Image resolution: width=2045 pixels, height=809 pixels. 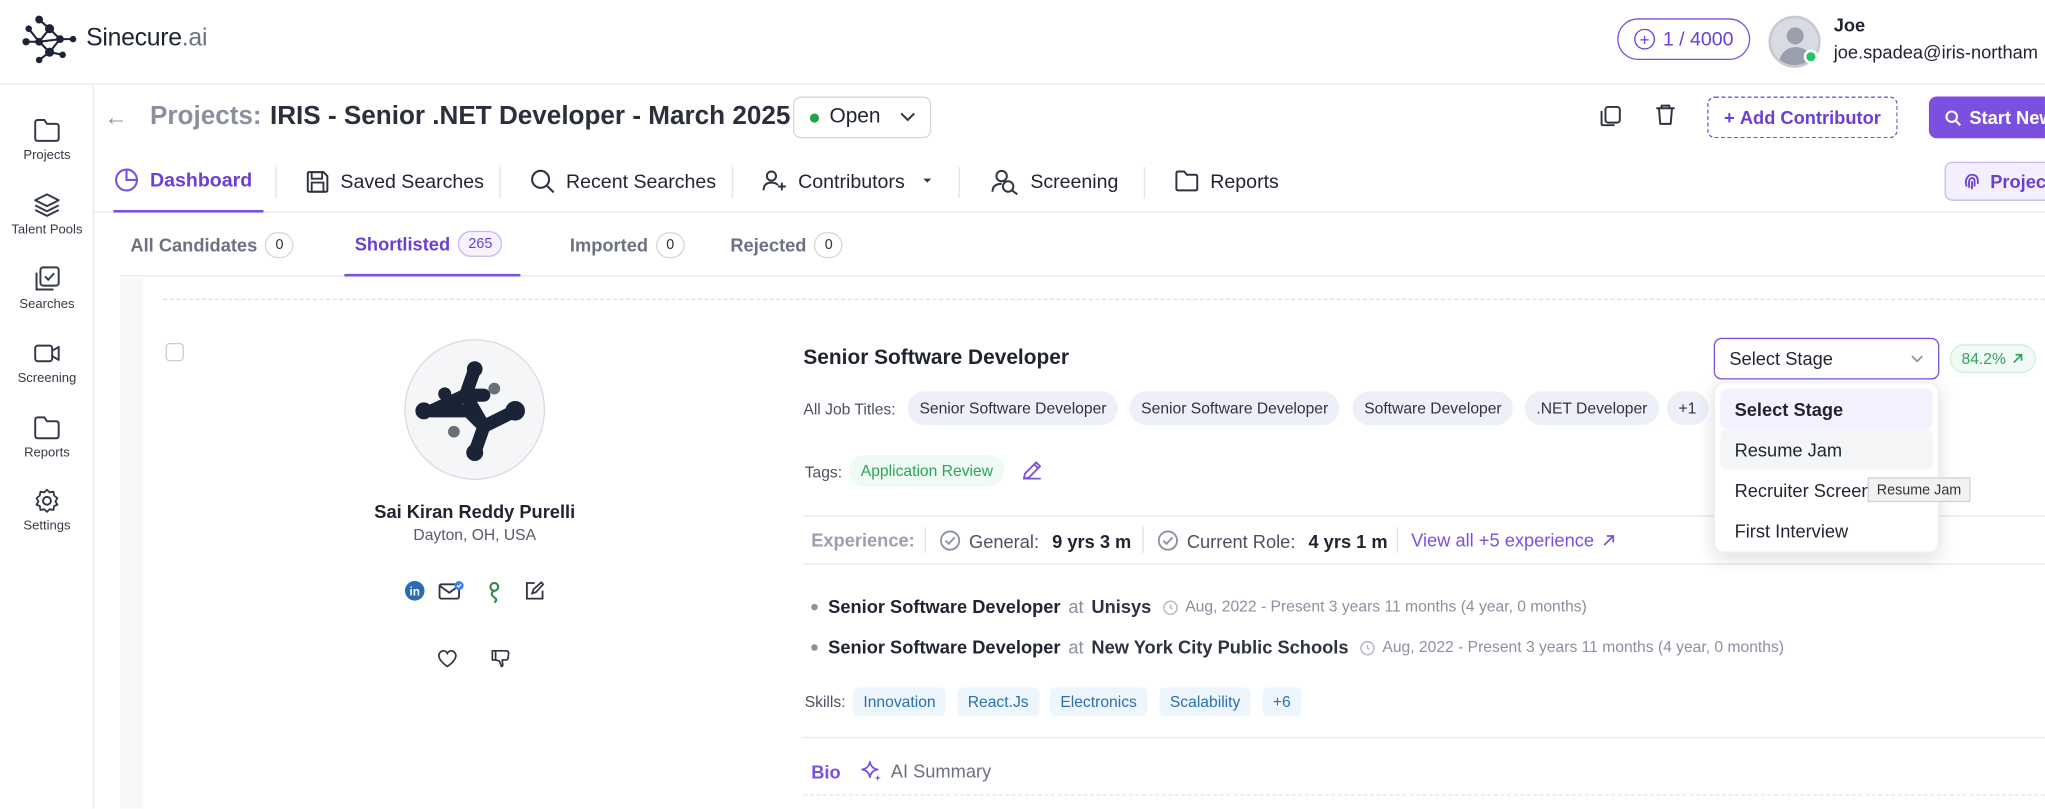 I want to click on project-status-select: Open, so click(x=862, y=117).